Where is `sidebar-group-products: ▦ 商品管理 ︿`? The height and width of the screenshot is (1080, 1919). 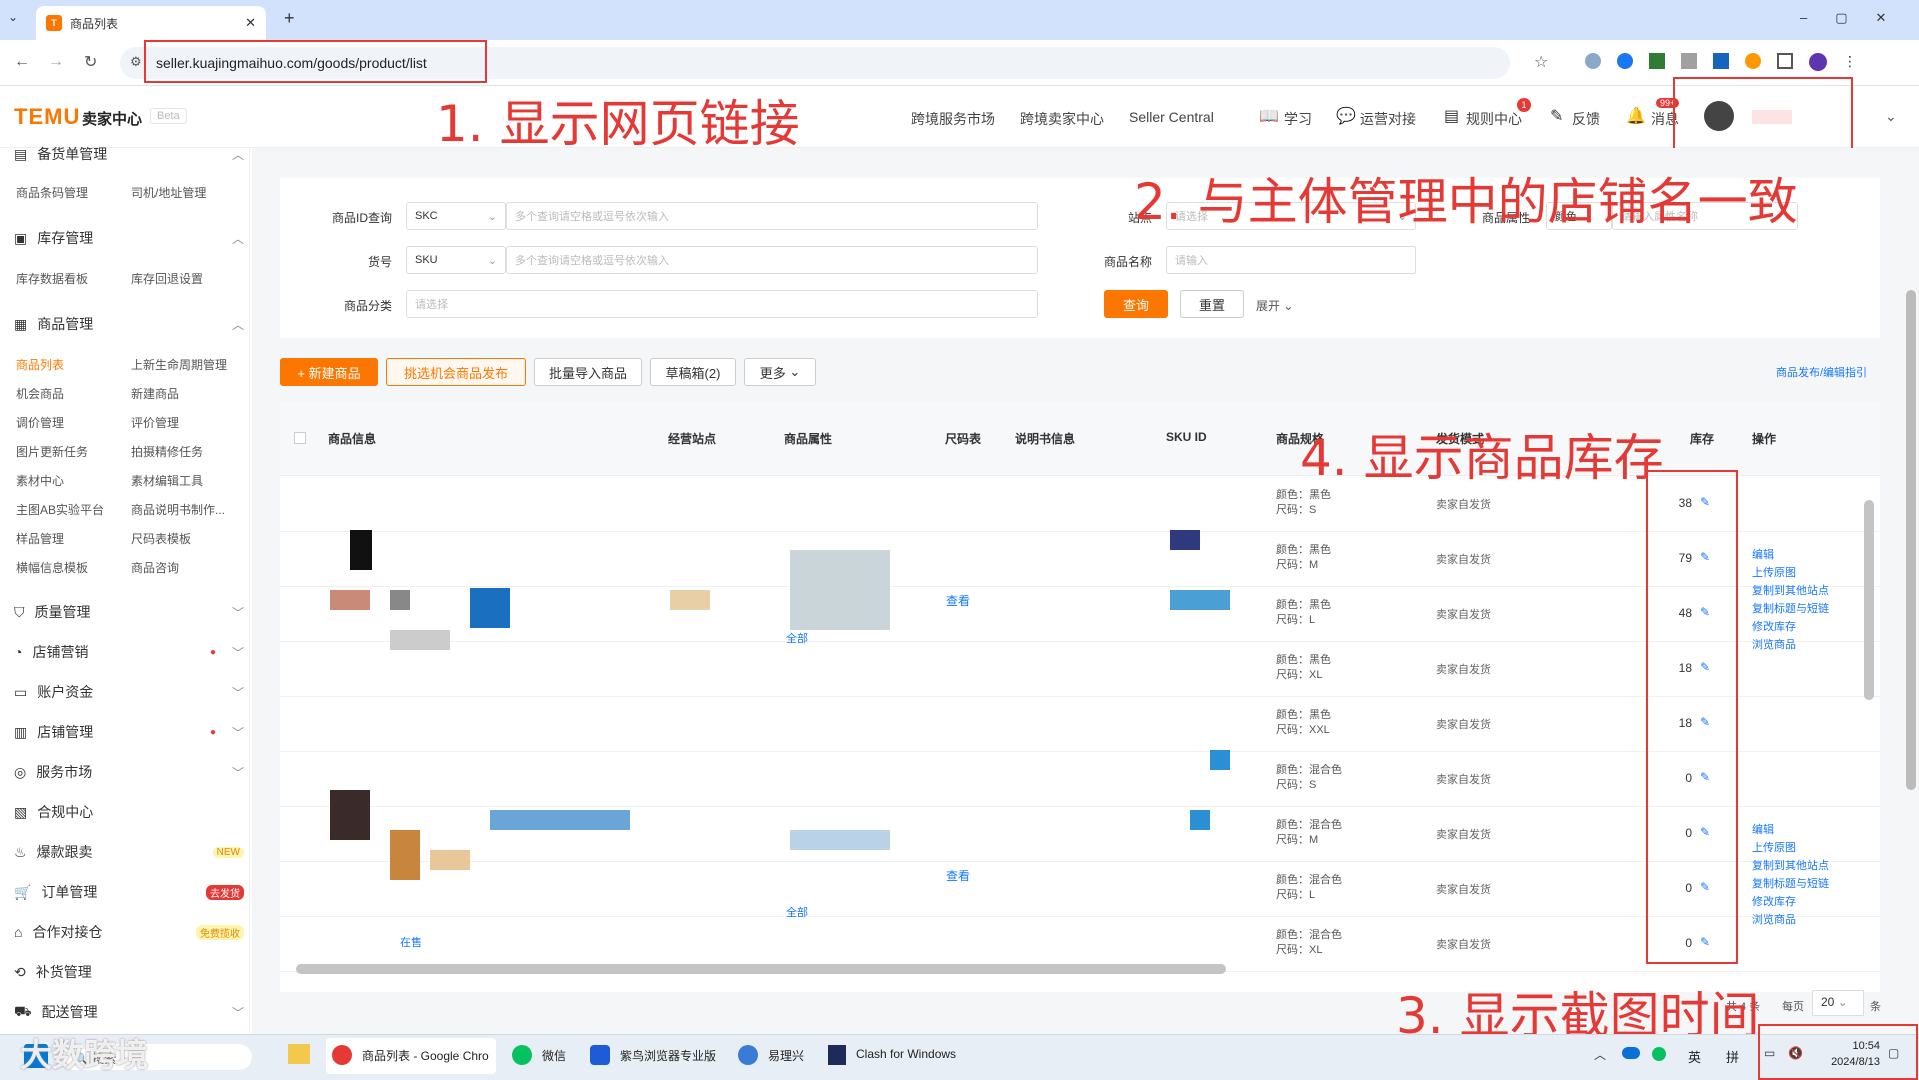 sidebar-group-products: ▦ 商品管理 ︿ is located at coordinates (129, 324).